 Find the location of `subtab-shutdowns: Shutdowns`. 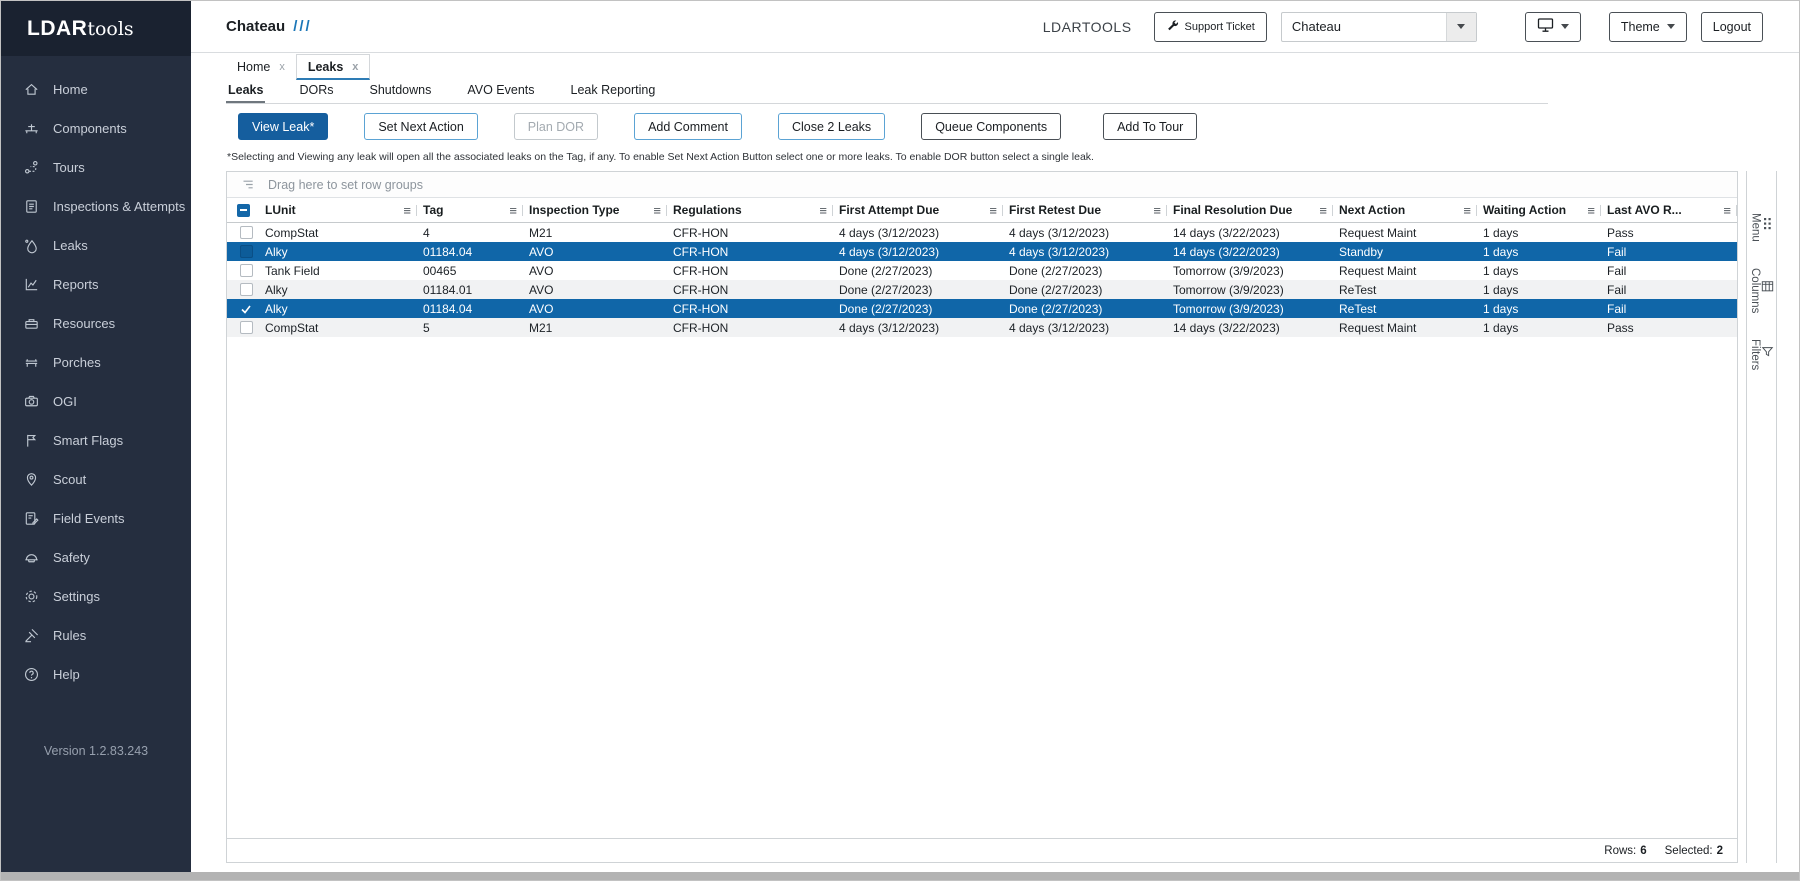

subtab-shutdowns: Shutdowns is located at coordinates (400, 91).